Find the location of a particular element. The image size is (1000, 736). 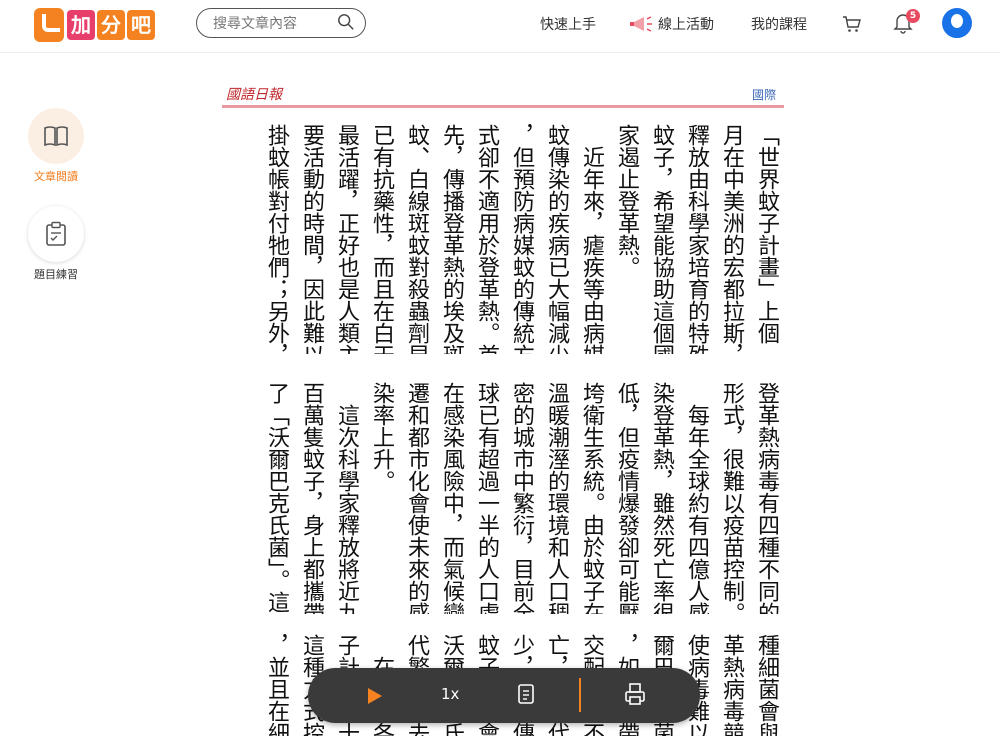

playback-speed-button: 1x is located at coordinates (450, 694).